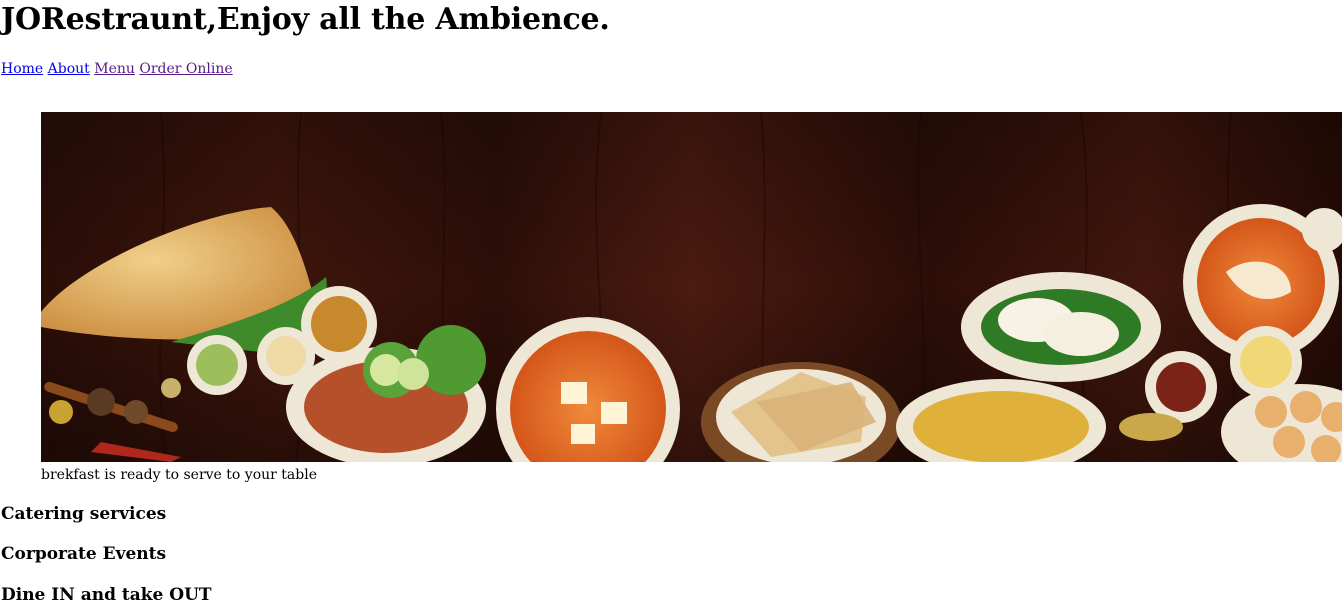 The image size is (1342, 608). I want to click on service-dine-in-take-out: Dine IN and take OUT, so click(106, 595).